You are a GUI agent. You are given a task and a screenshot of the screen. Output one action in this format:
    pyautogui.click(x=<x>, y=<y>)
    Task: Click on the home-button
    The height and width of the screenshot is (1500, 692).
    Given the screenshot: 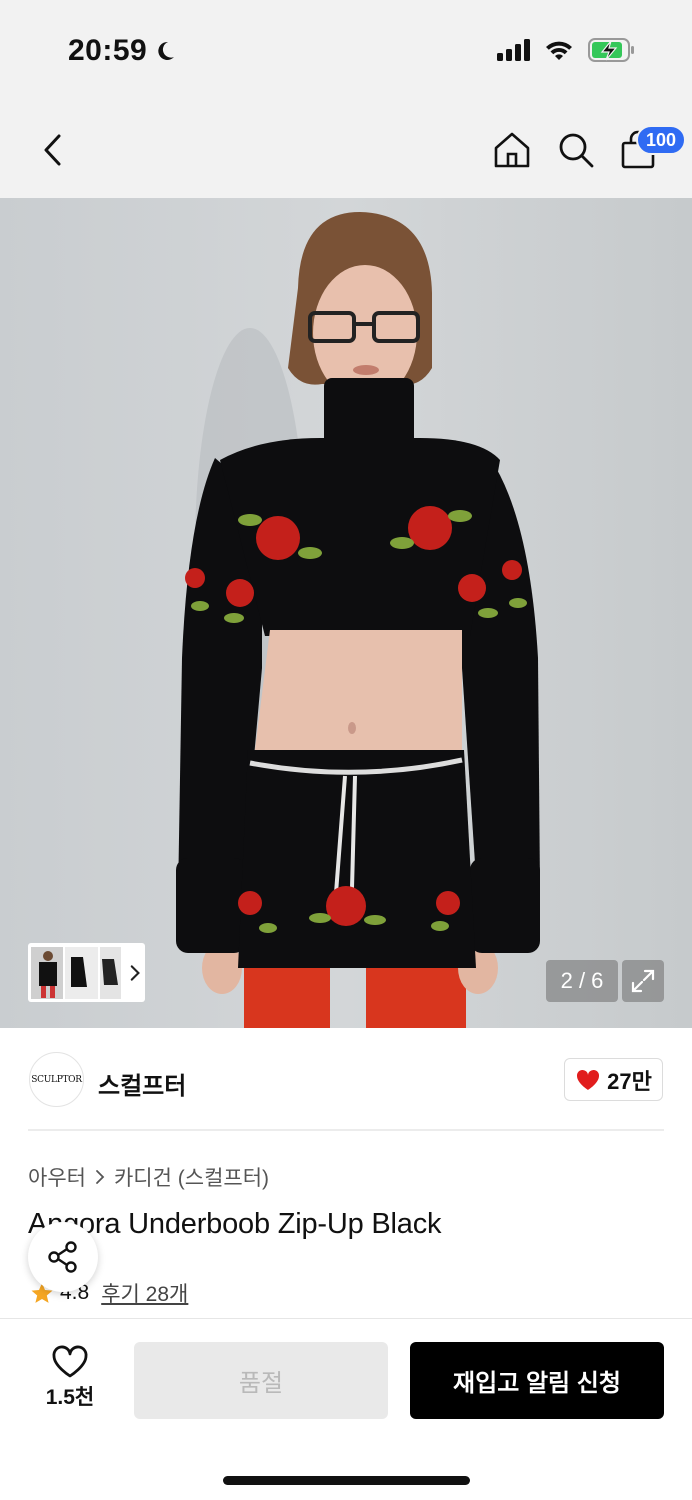 What is the action you would take?
    pyautogui.click(x=512, y=152)
    